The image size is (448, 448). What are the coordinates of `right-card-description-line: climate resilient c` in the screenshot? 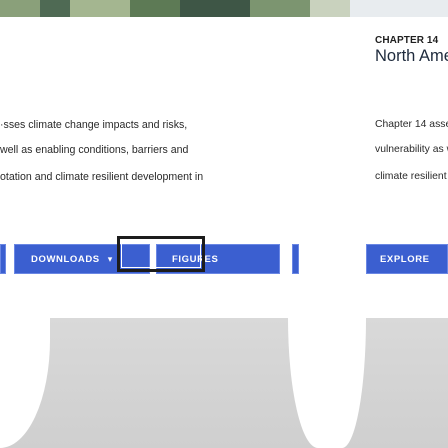 It's located at (411, 176).